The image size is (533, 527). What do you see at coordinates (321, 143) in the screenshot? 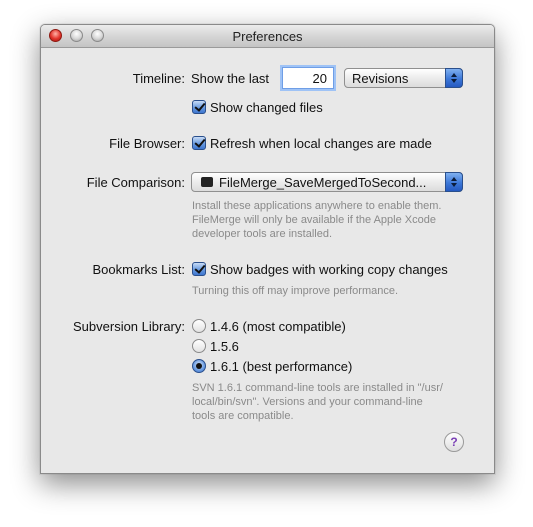
I see `refresh-local-changes-label: Refresh when local changes are made` at bounding box center [321, 143].